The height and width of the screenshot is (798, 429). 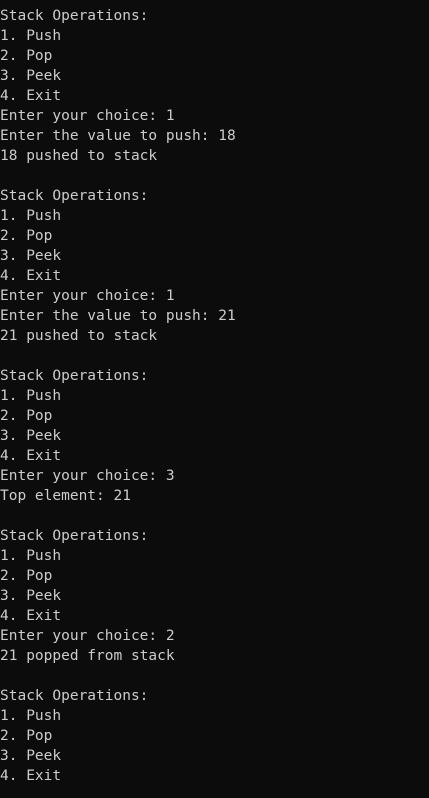 What do you see at coordinates (118, 136) in the screenshot?
I see `value-prompt: Enter the value to push: 18` at bounding box center [118, 136].